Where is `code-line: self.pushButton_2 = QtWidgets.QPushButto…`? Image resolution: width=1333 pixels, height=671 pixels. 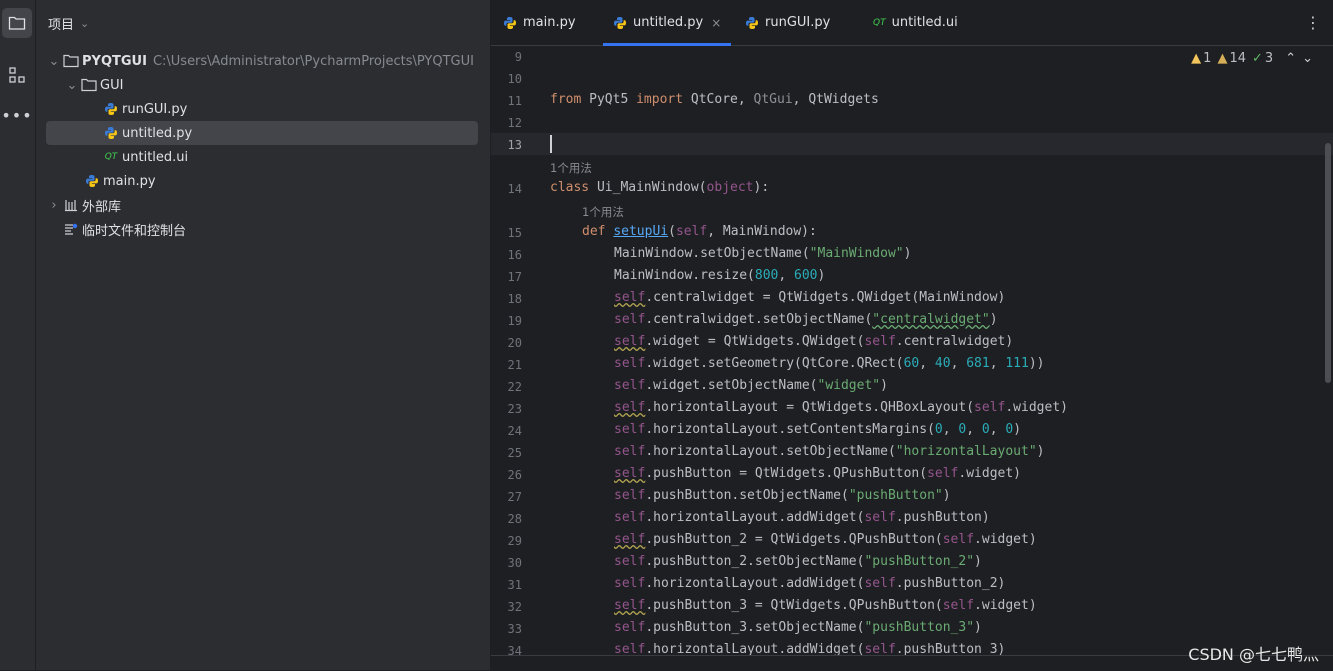
code-line: self.pushButton_2 = QtWidgets.QPushButto… is located at coordinates (825, 539).